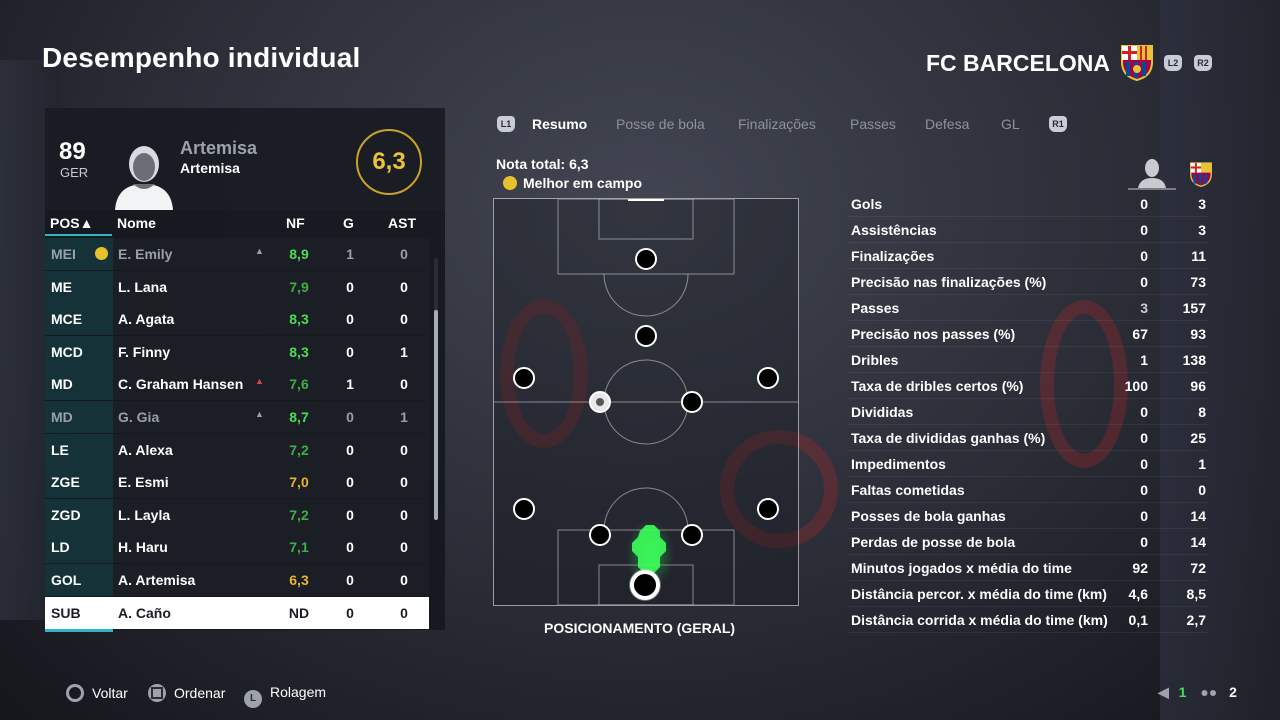 The height and width of the screenshot is (720, 1280). I want to click on sort-label: Ordenar, so click(200, 693).